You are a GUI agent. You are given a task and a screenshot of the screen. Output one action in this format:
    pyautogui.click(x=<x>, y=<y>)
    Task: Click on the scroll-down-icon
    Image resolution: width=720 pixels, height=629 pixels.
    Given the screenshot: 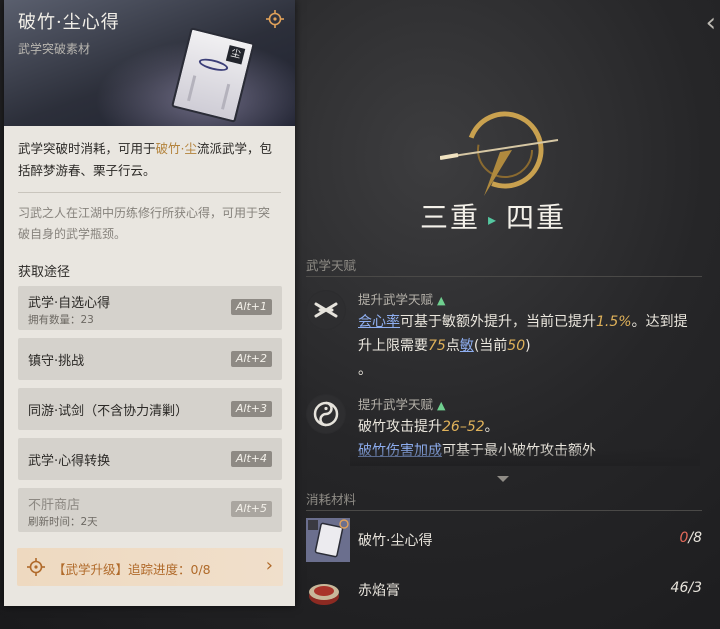 What is the action you would take?
    pyautogui.click(x=503, y=479)
    